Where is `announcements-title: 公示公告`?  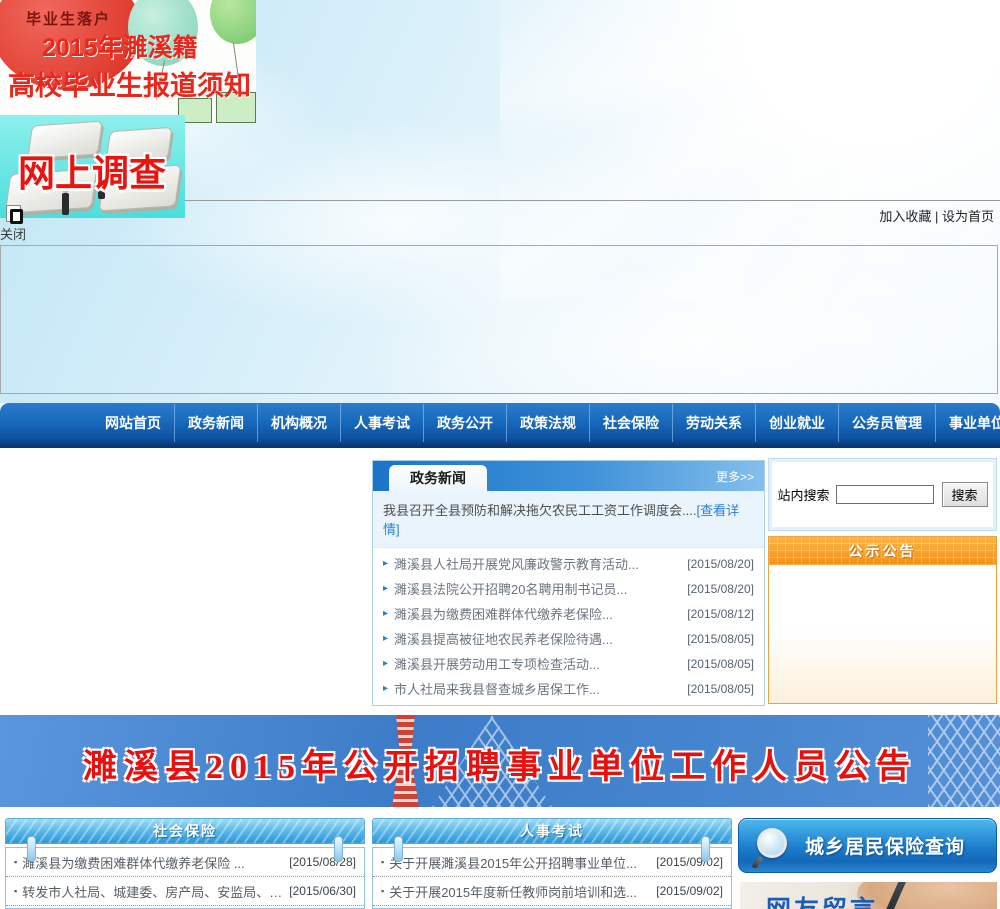 announcements-title: 公示公告 is located at coordinates (882, 551).